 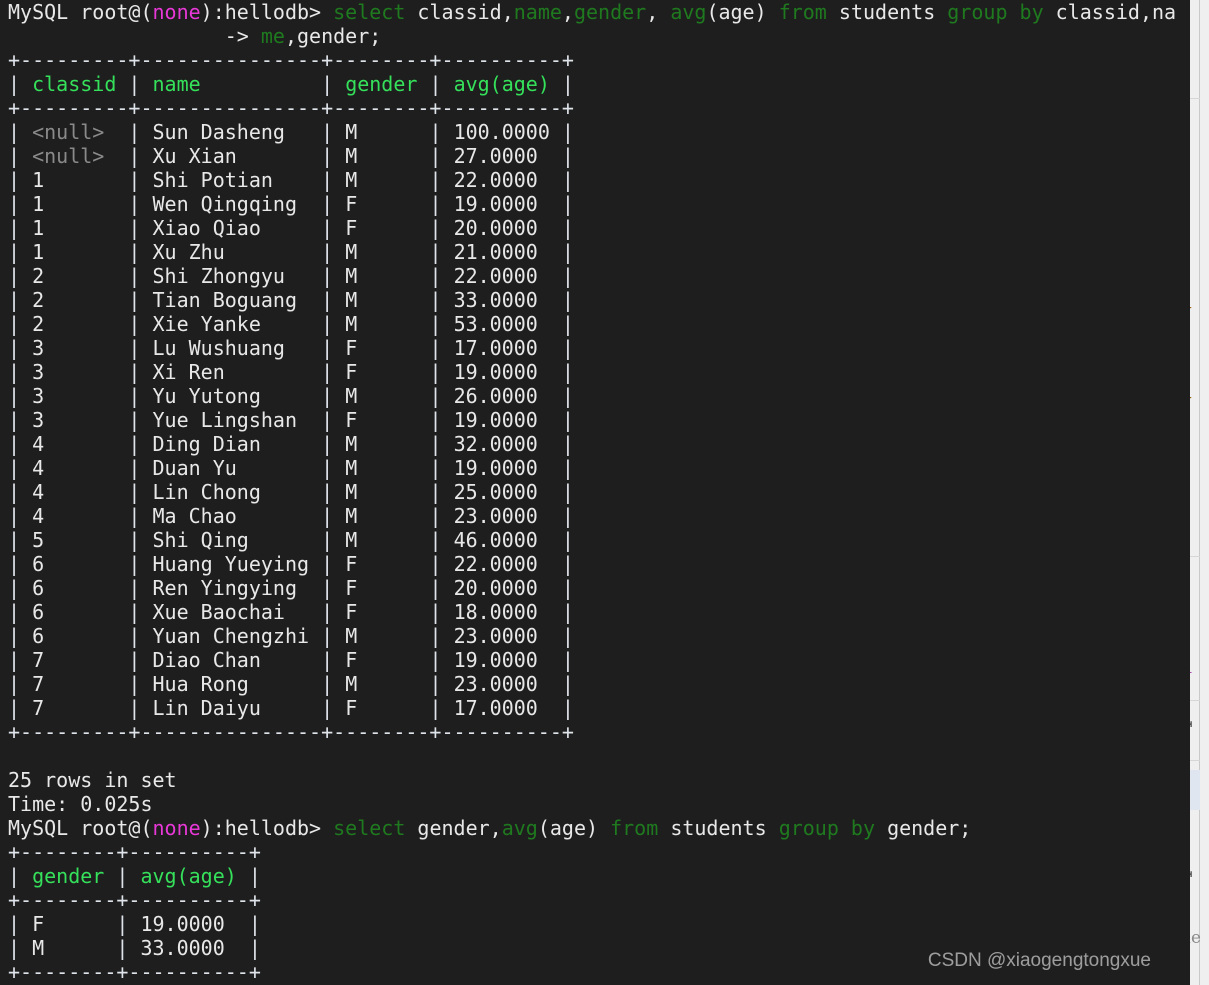 What do you see at coordinates (44, 828) in the screenshot?
I see `prompt-app-2: MySQL` at bounding box center [44, 828].